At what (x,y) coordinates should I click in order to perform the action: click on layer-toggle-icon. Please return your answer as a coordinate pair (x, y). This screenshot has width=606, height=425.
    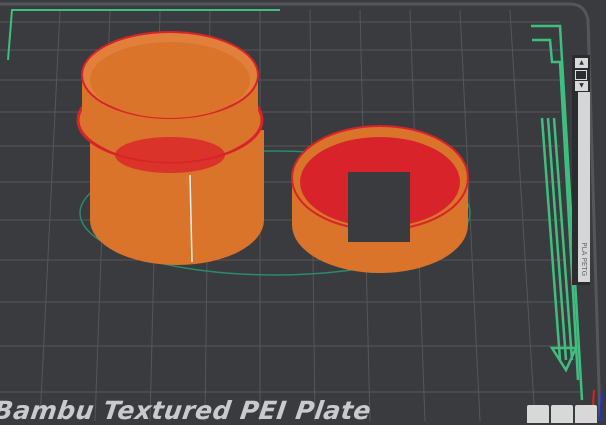
    Looking at the image, I should click on (581, 75).